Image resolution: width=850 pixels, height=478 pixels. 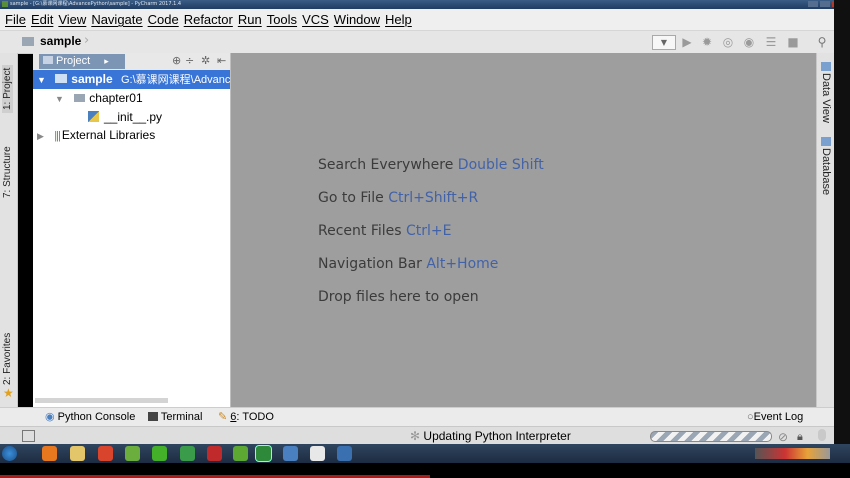 I want to click on search-icon: ⚲, so click(x=822, y=42).